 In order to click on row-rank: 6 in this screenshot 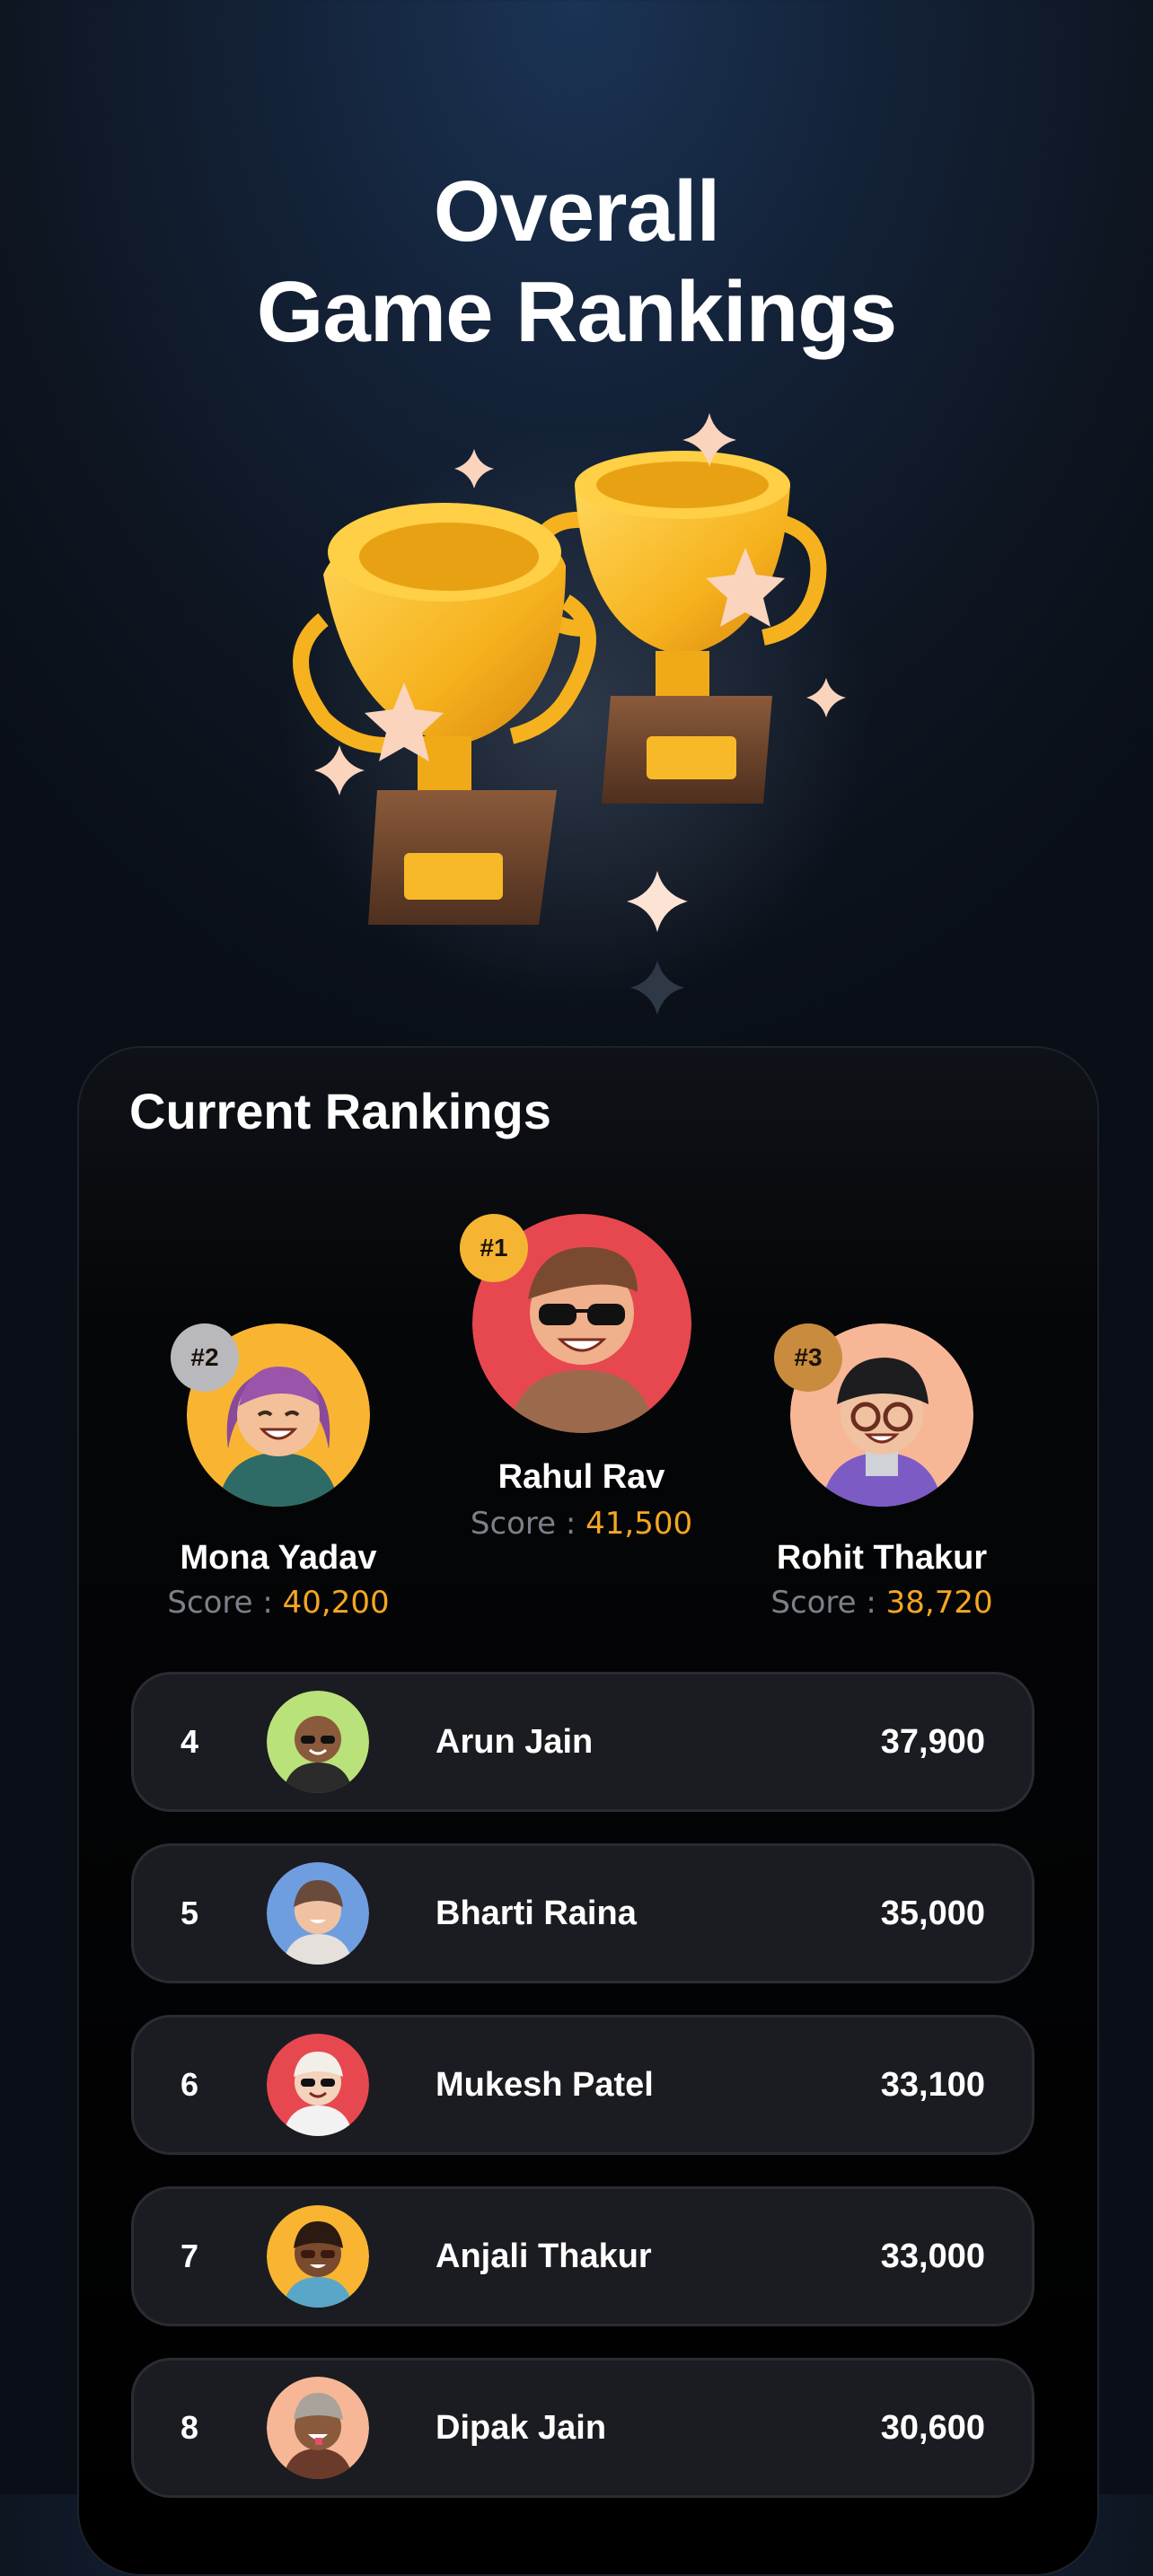, I will do `click(189, 2084)`.